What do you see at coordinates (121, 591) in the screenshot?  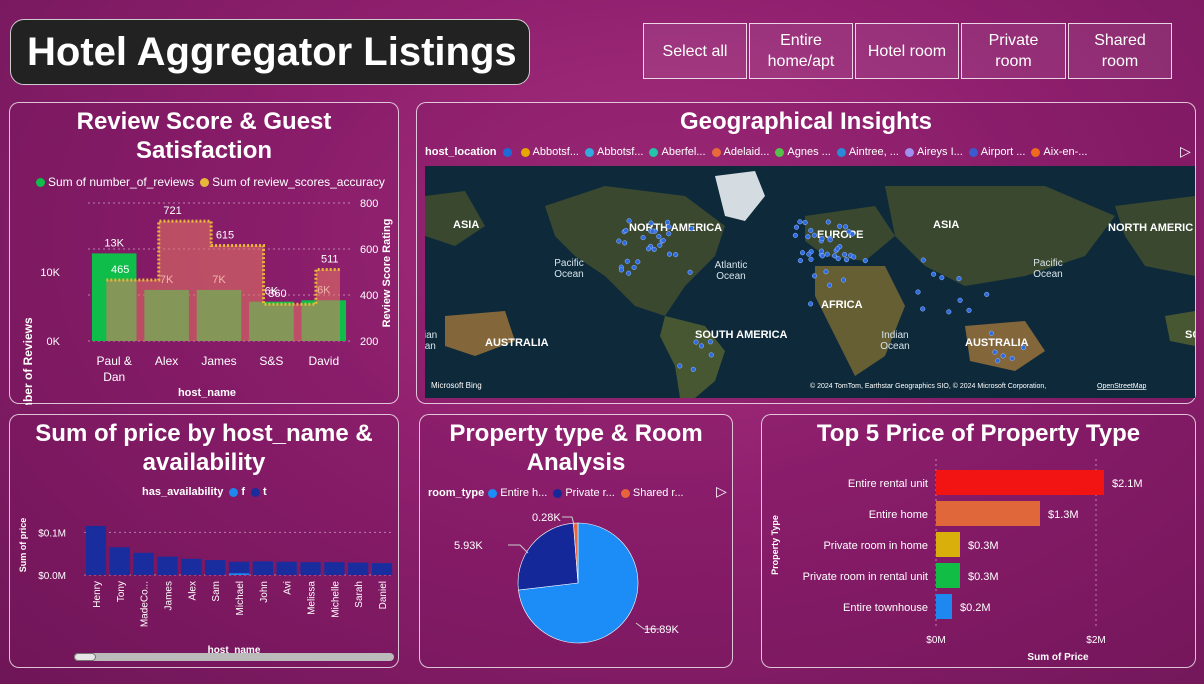 I see `host-name-label: Tony` at bounding box center [121, 591].